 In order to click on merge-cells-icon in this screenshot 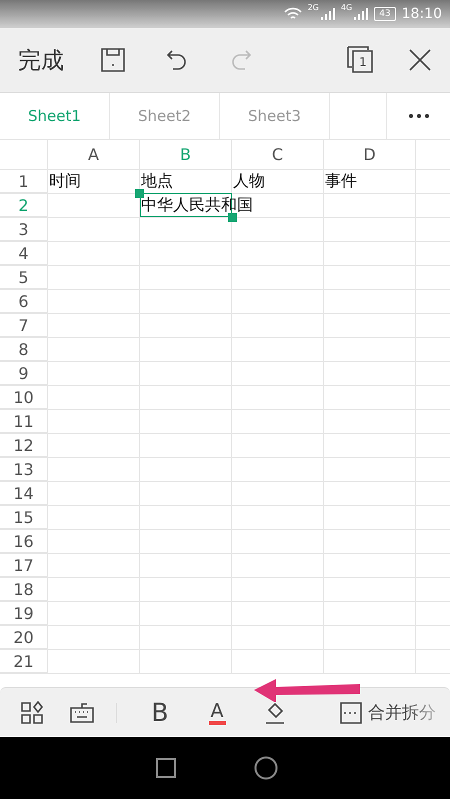, I will do `click(351, 713)`.